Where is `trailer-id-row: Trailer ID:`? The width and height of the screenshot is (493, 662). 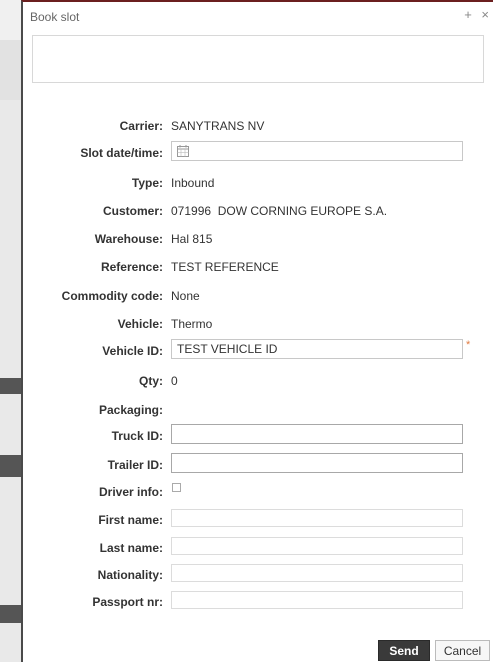 trailer-id-row: Trailer ID: is located at coordinates (258, 464).